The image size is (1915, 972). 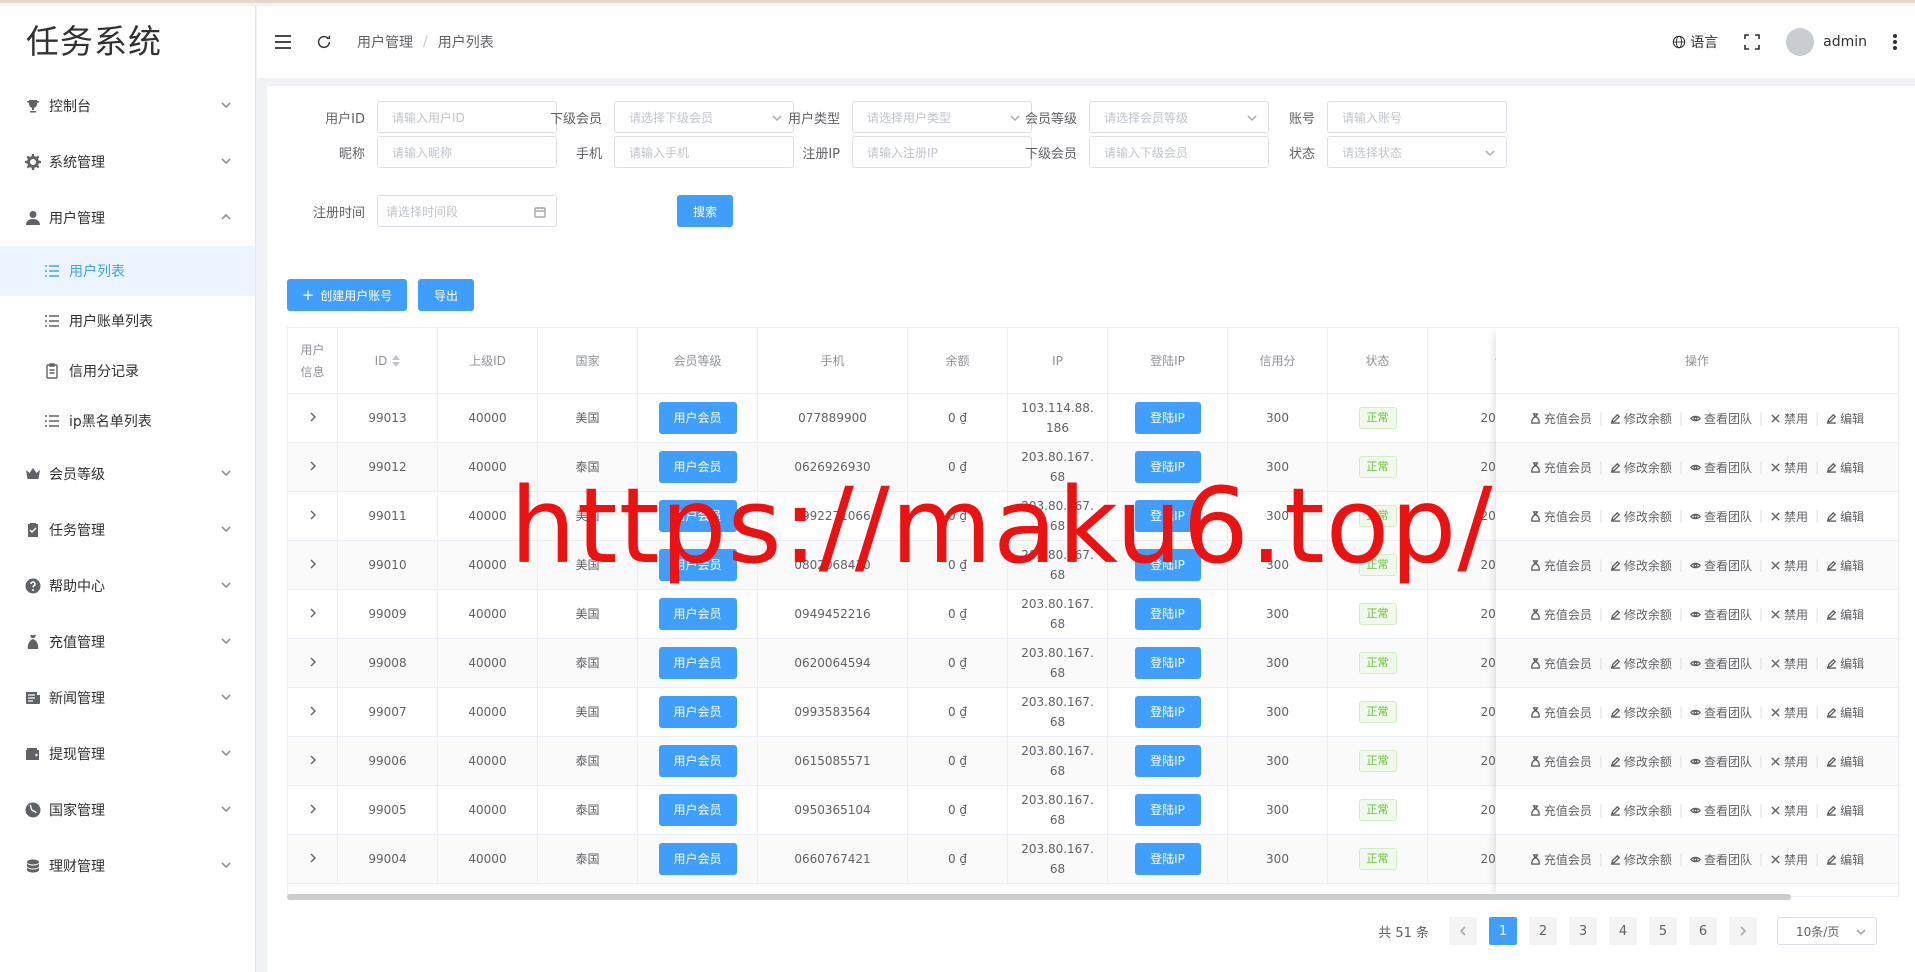 I want to click on page-button: 6, so click(x=1703, y=931).